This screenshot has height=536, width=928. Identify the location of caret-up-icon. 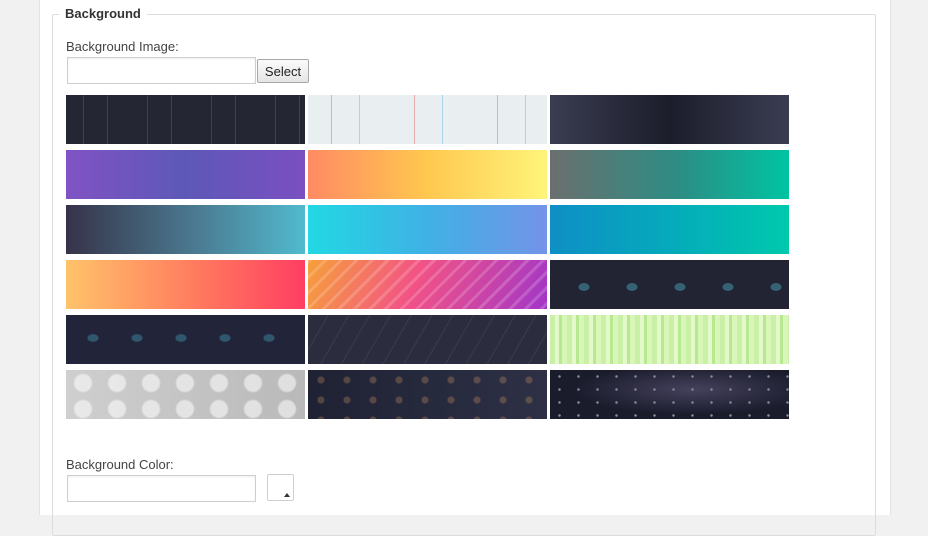
(287, 495).